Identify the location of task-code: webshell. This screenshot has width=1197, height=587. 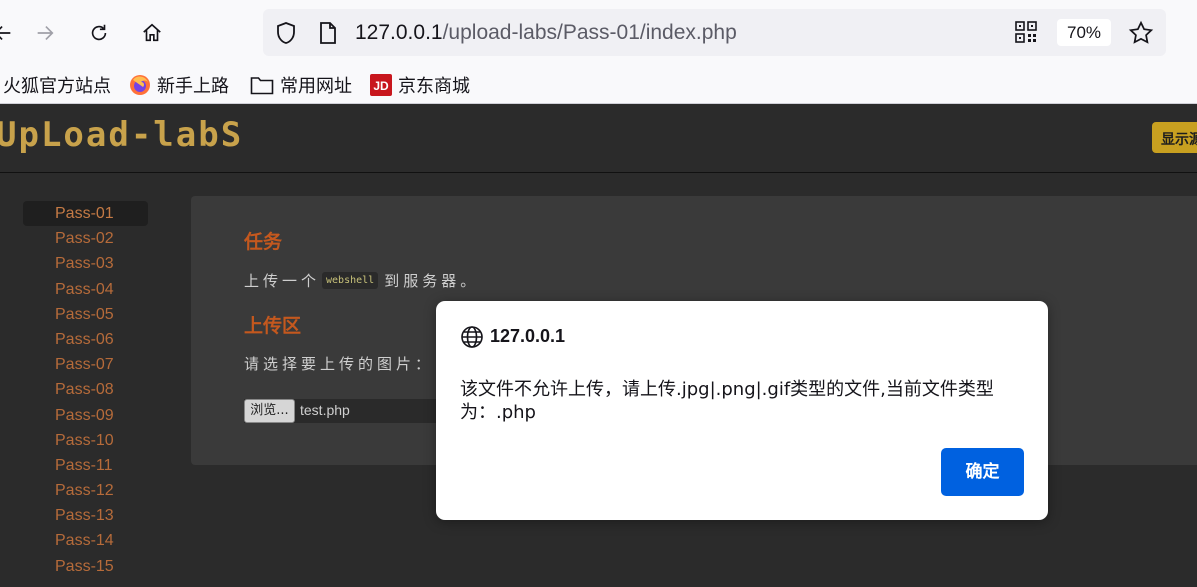
(350, 280).